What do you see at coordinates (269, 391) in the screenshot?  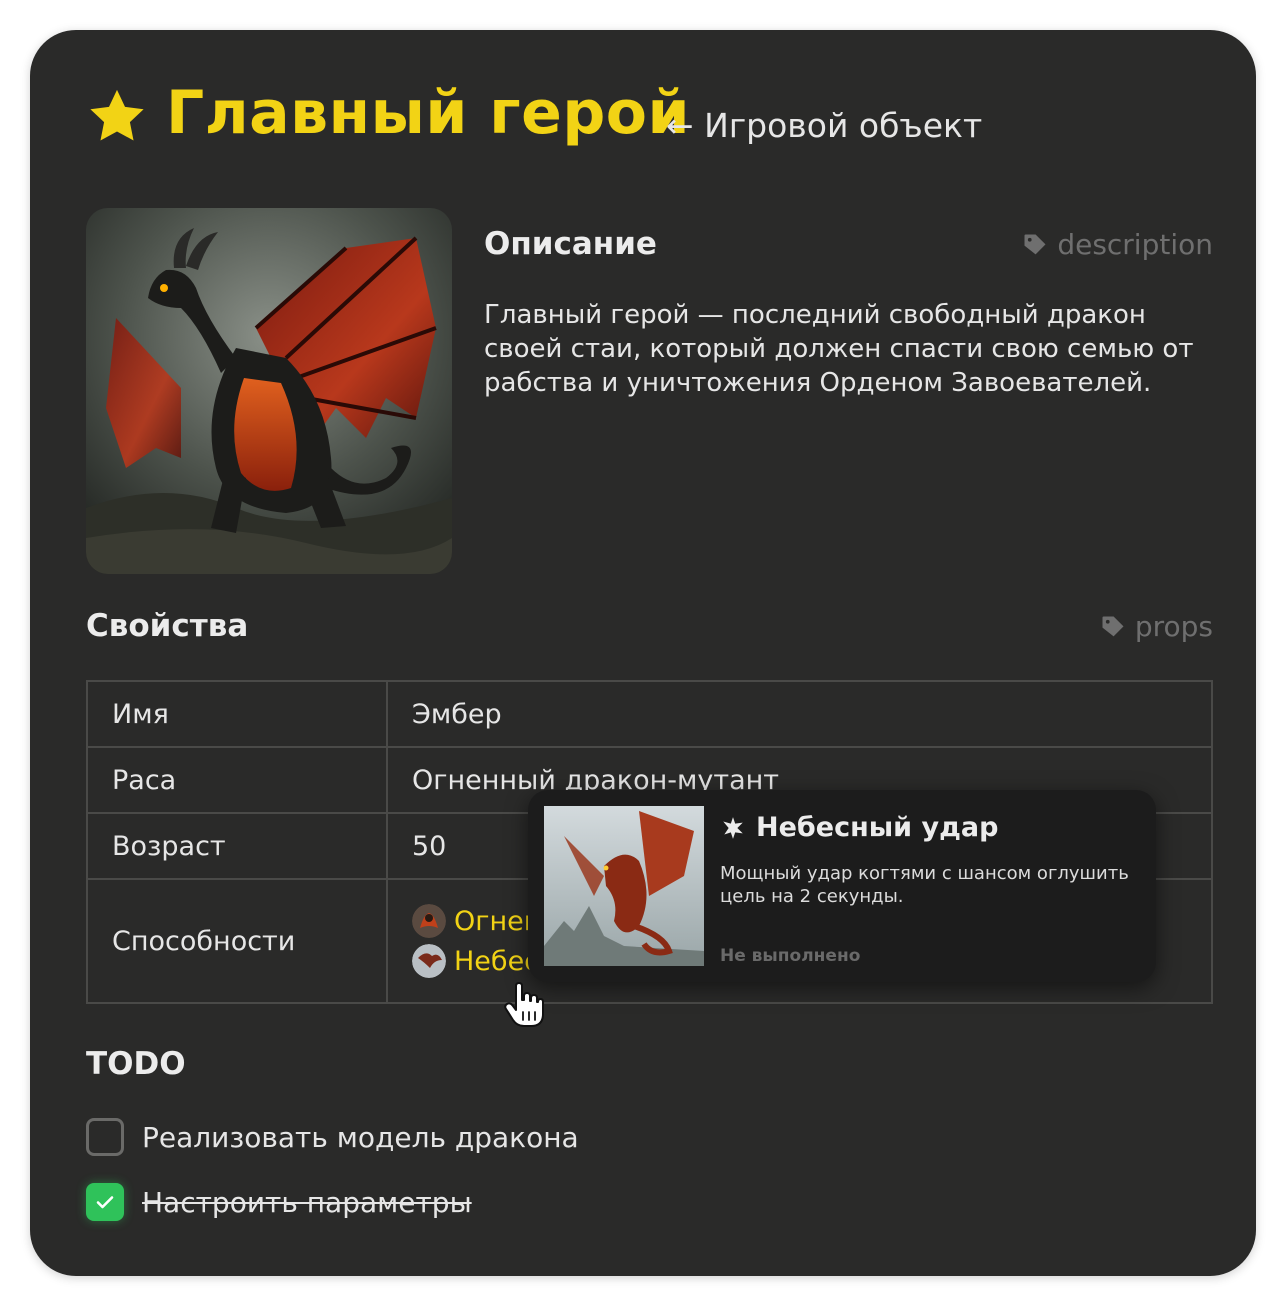 I see `hero-dragon-image` at bounding box center [269, 391].